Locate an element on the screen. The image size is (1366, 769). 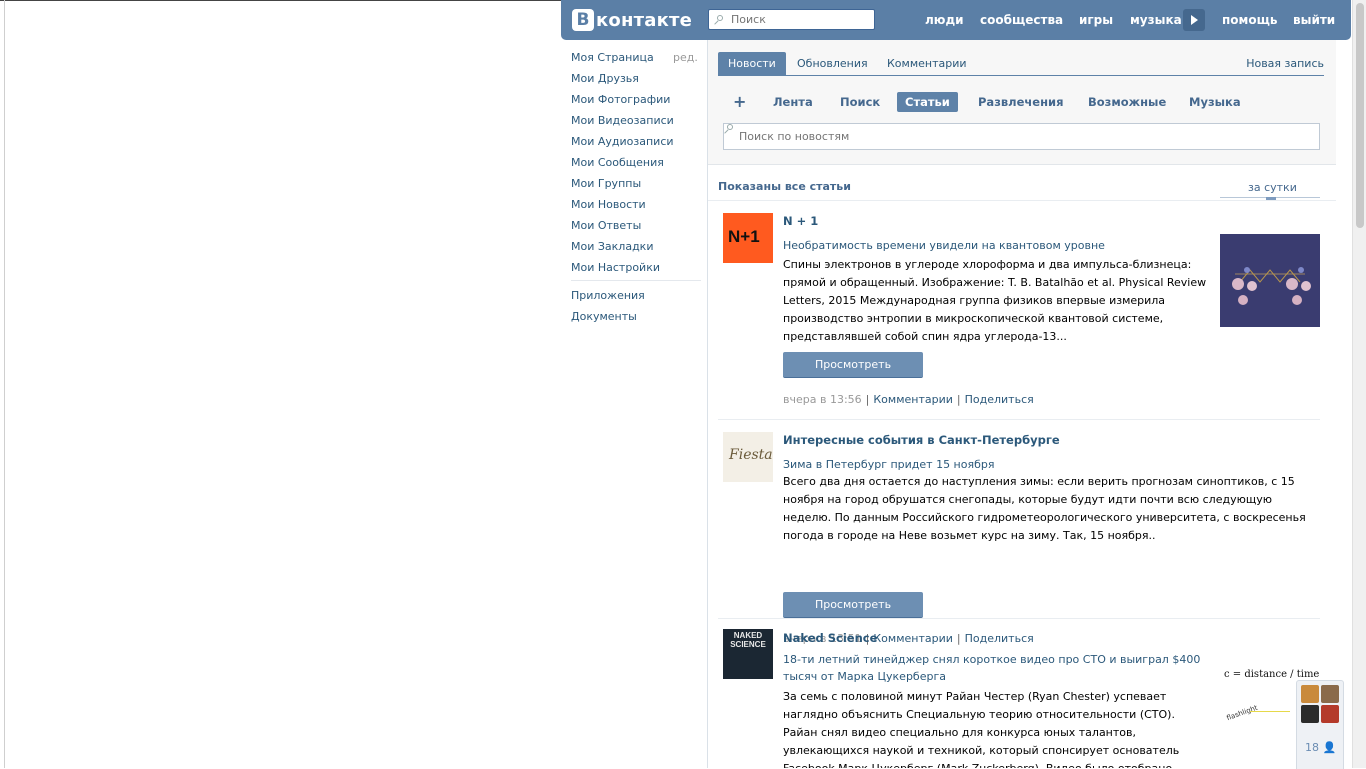
news-search-input is located at coordinates (1019, 136).